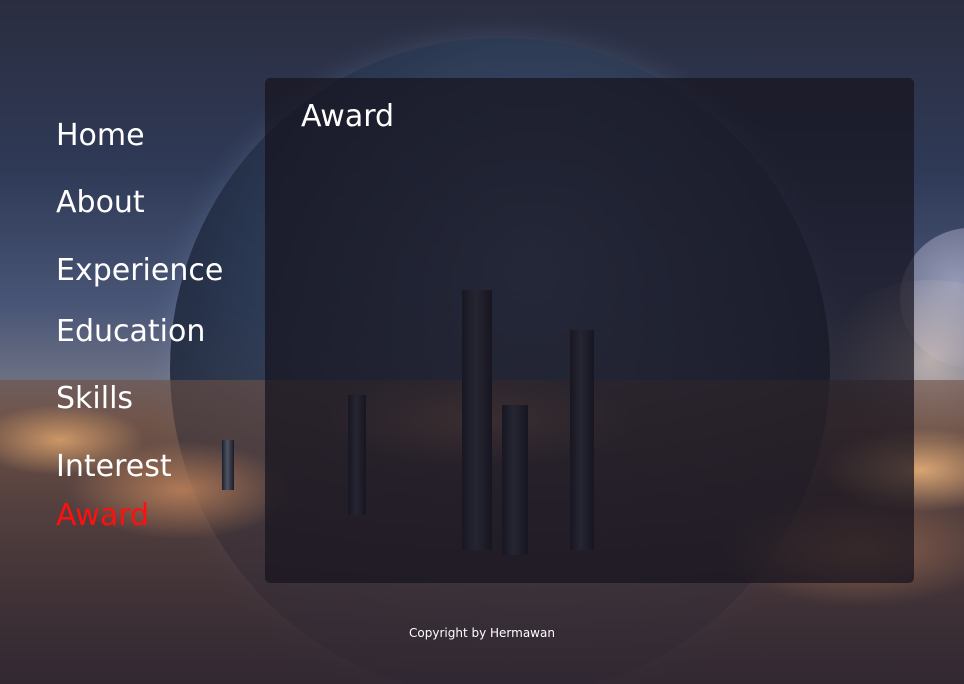 This screenshot has width=964, height=684. What do you see at coordinates (482, 633) in the screenshot?
I see `footer-copyright: Copyright by Hermawan` at bounding box center [482, 633].